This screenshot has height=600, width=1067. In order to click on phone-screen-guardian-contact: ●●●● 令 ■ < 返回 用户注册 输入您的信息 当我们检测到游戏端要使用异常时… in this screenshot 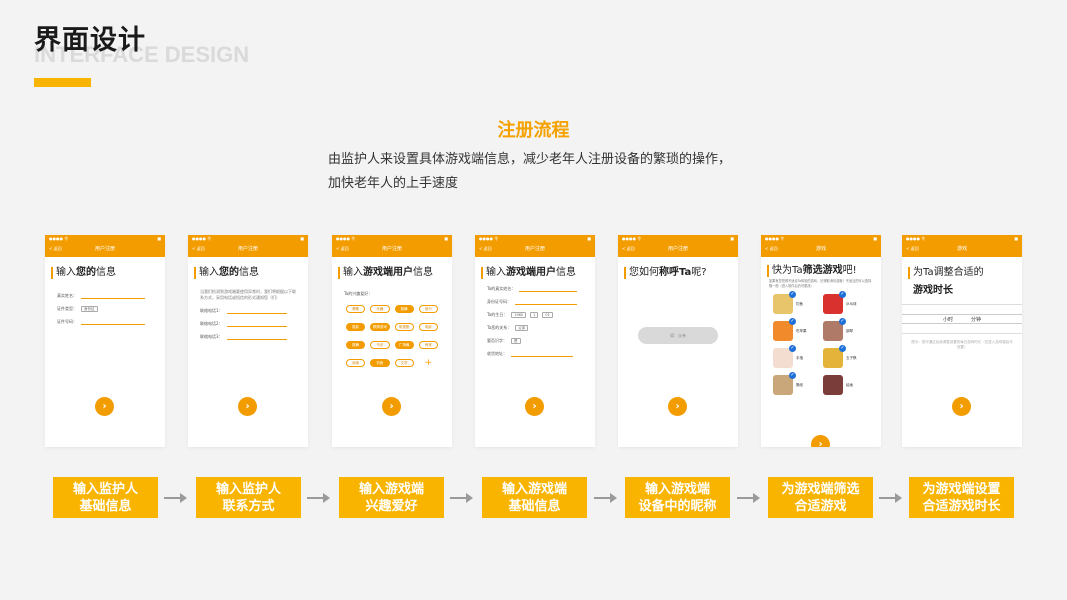, I will do `click(248, 341)`.